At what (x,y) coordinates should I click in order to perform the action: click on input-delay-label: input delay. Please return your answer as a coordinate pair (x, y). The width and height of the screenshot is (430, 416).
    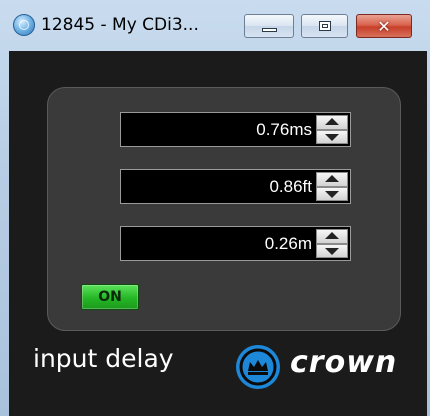
    Looking at the image, I should click on (103, 358).